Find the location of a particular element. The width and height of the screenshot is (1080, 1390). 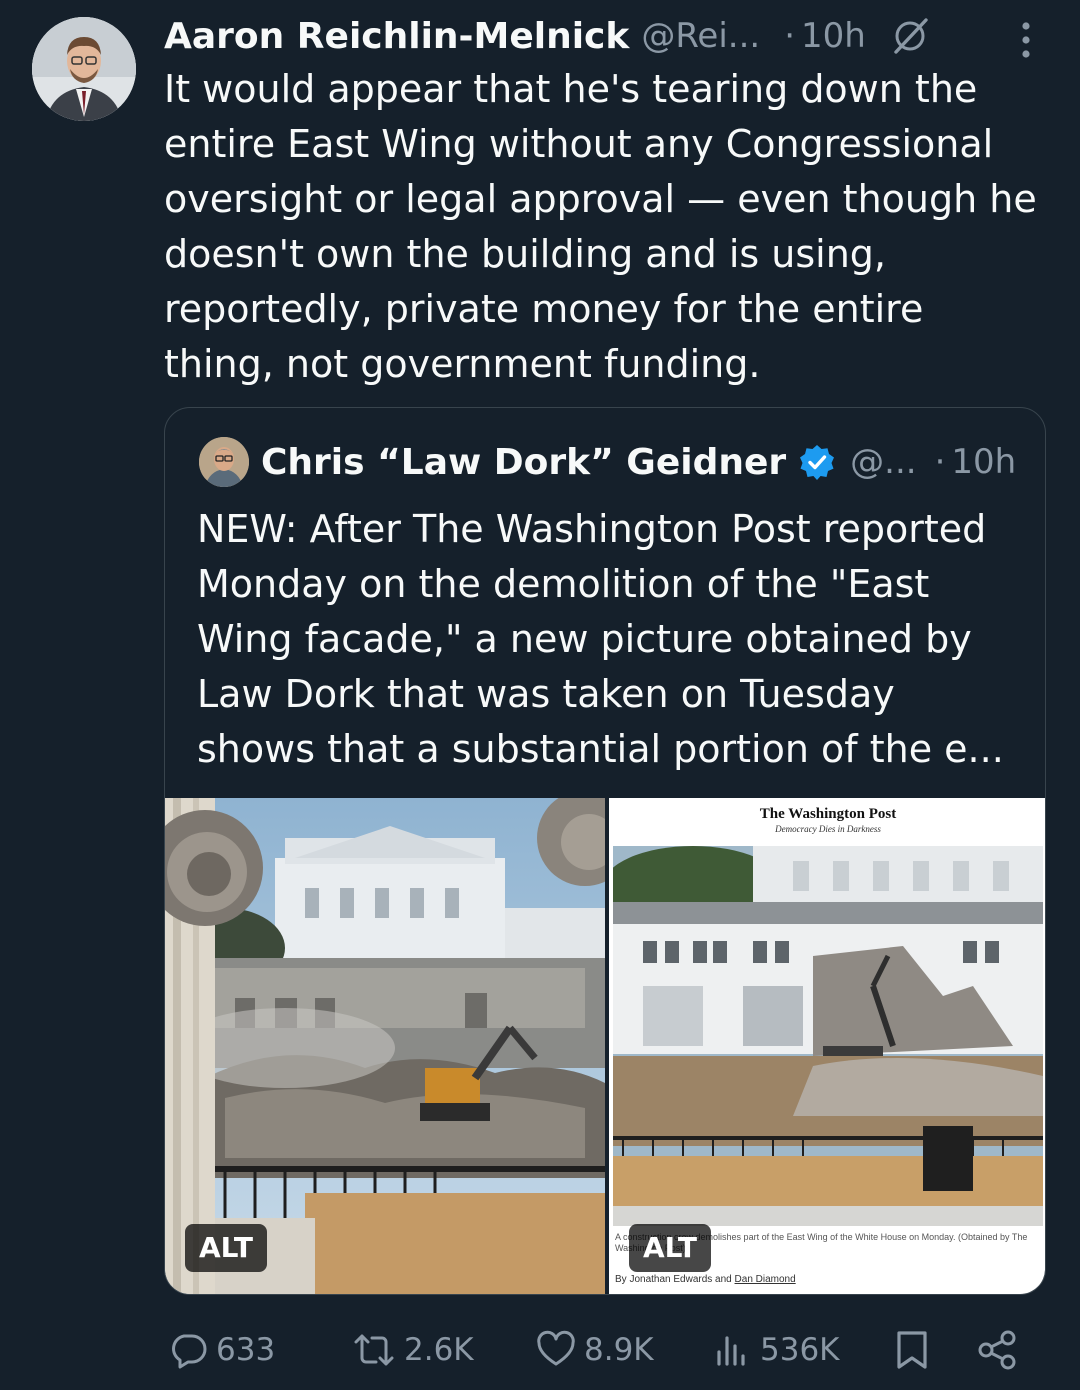

reply-count: 633 is located at coordinates (246, 1350).